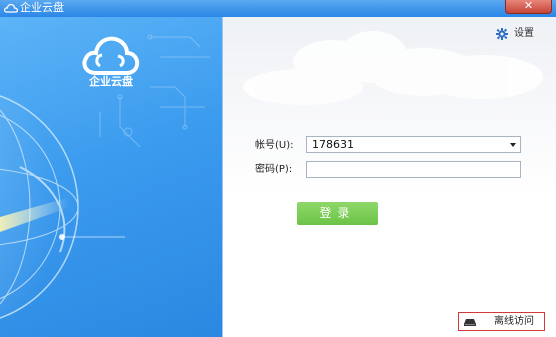 This screenshot has height=337, width=556. I want to click on offline-access-button: 离线访问, so click(501, 321).